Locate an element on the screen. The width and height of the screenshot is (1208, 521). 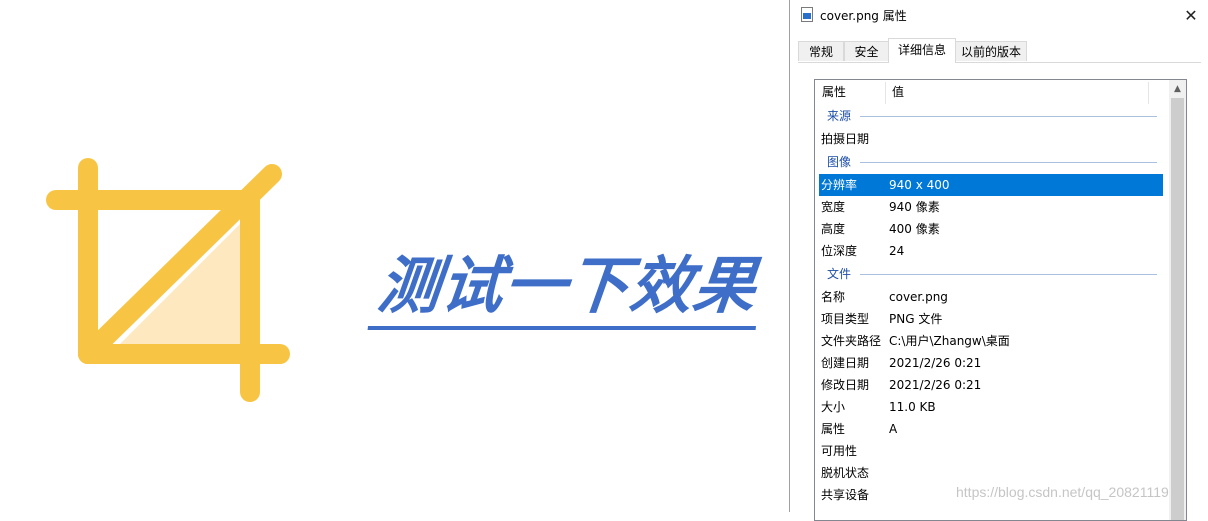
property-value: A is located at coordinates (893, 429).